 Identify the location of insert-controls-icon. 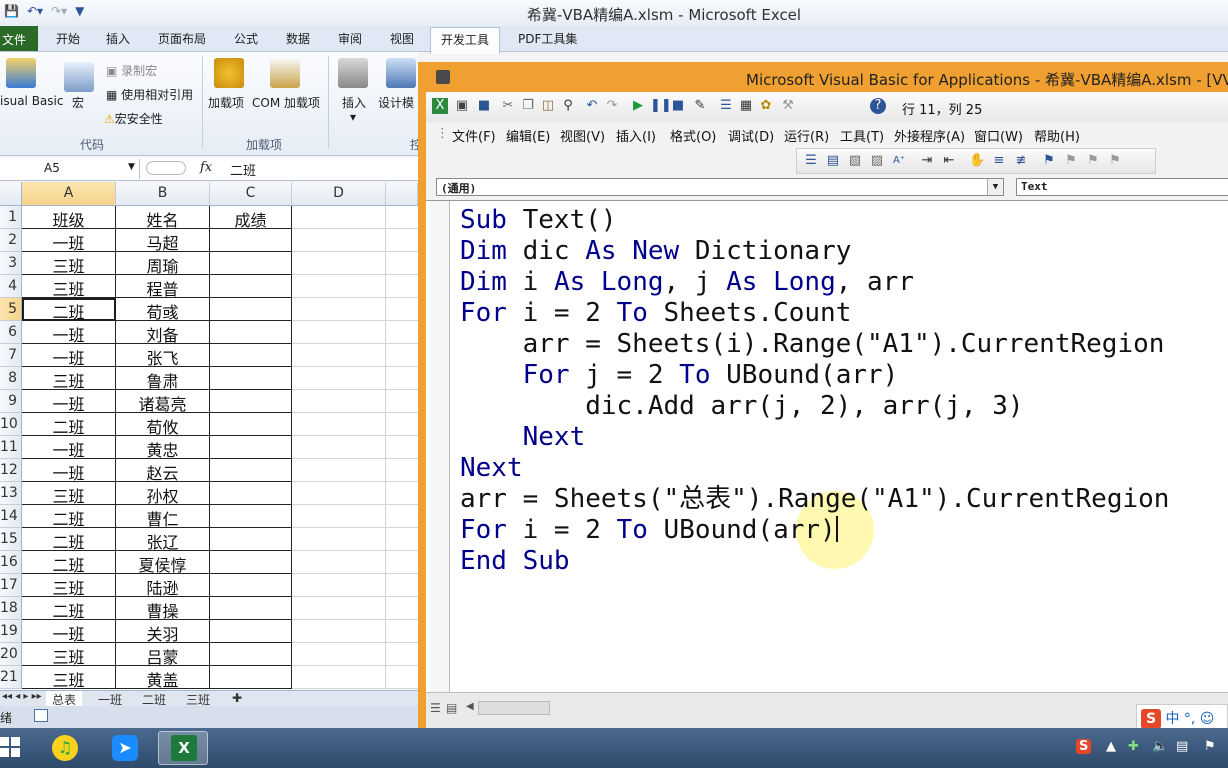
(353, 73).